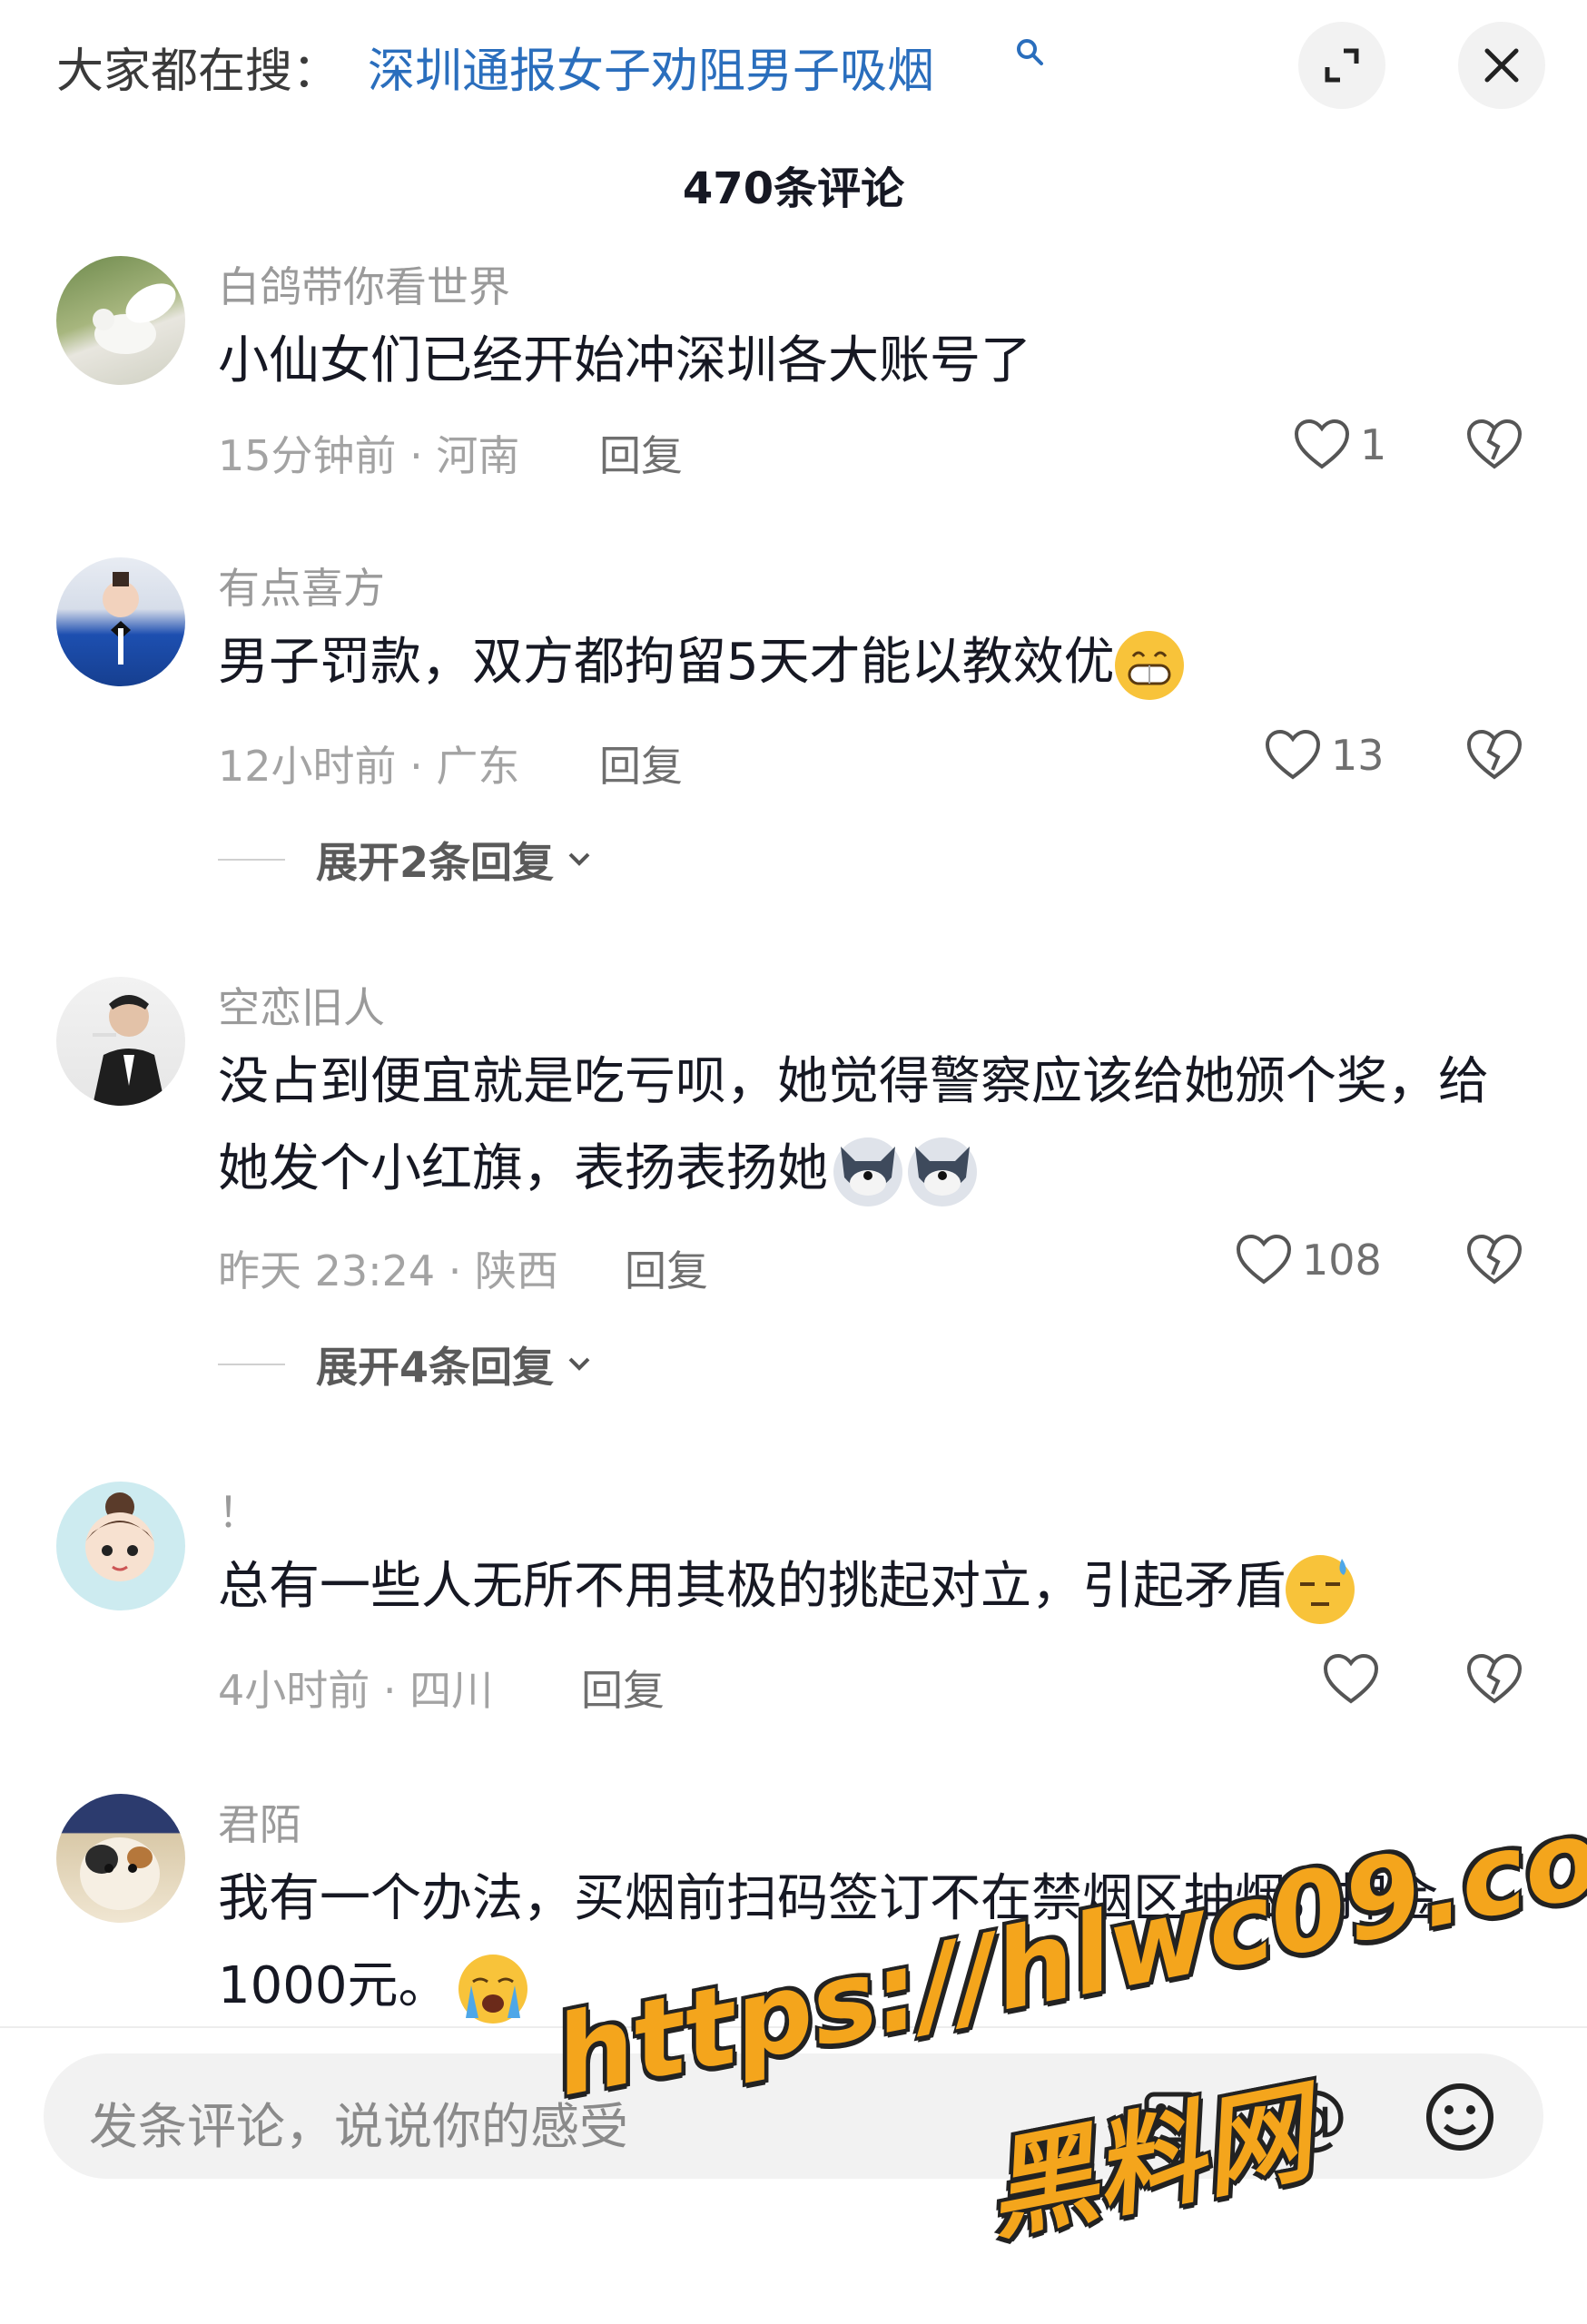  What do you see at coordinates (492, 1989) in the screenshot?
I see `cry-emoji` at bounding box center [492, 1989].